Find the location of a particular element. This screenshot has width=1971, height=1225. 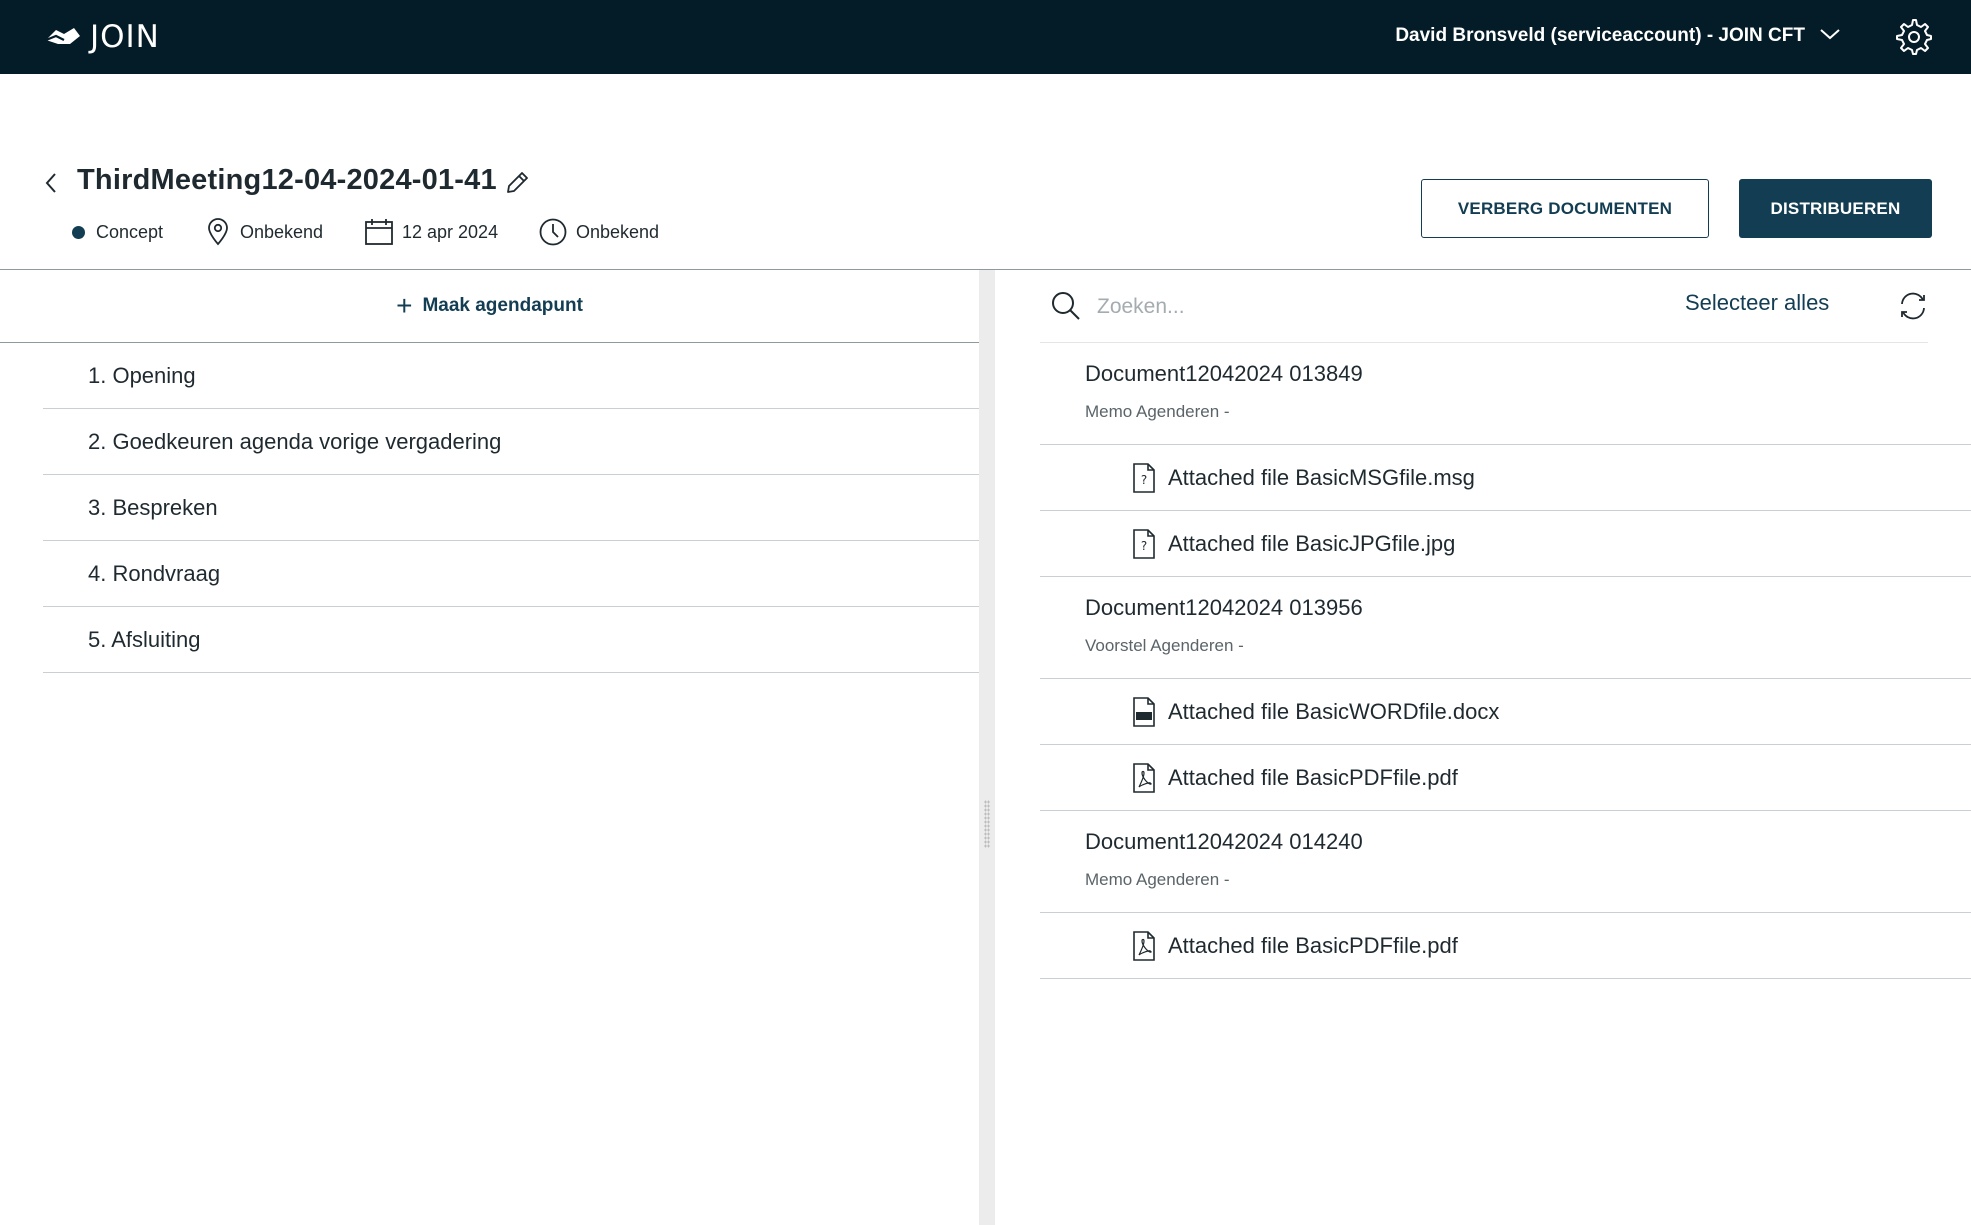

date-label: 12 apr 2024 is located at coordinates (450, 231).